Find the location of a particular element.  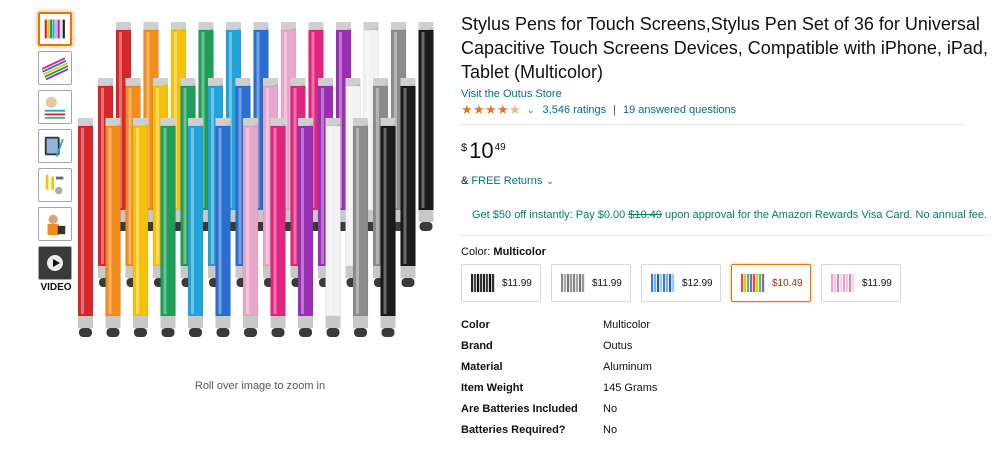

spec-row: Material Aluminum is located at coordinates (726, 366).